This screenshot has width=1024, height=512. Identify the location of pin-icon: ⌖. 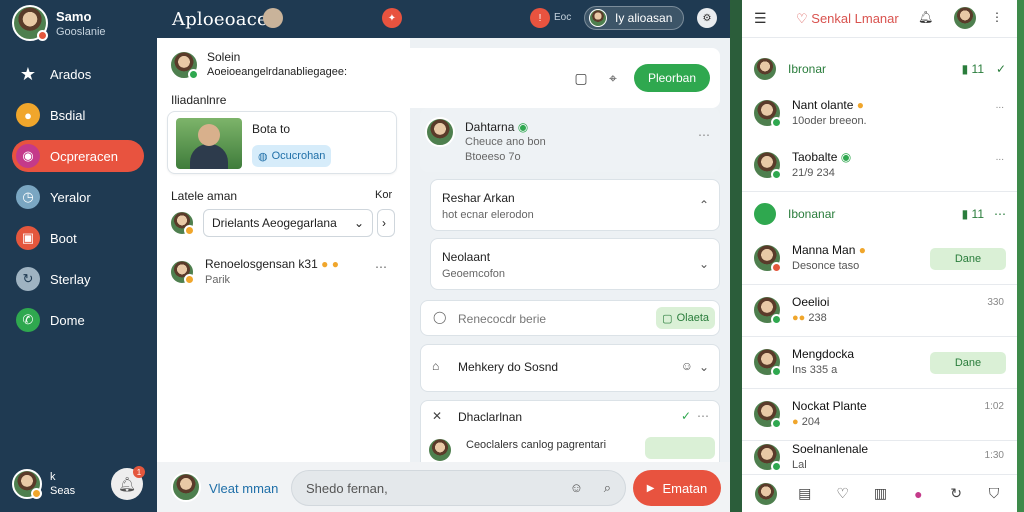
(613, 78).